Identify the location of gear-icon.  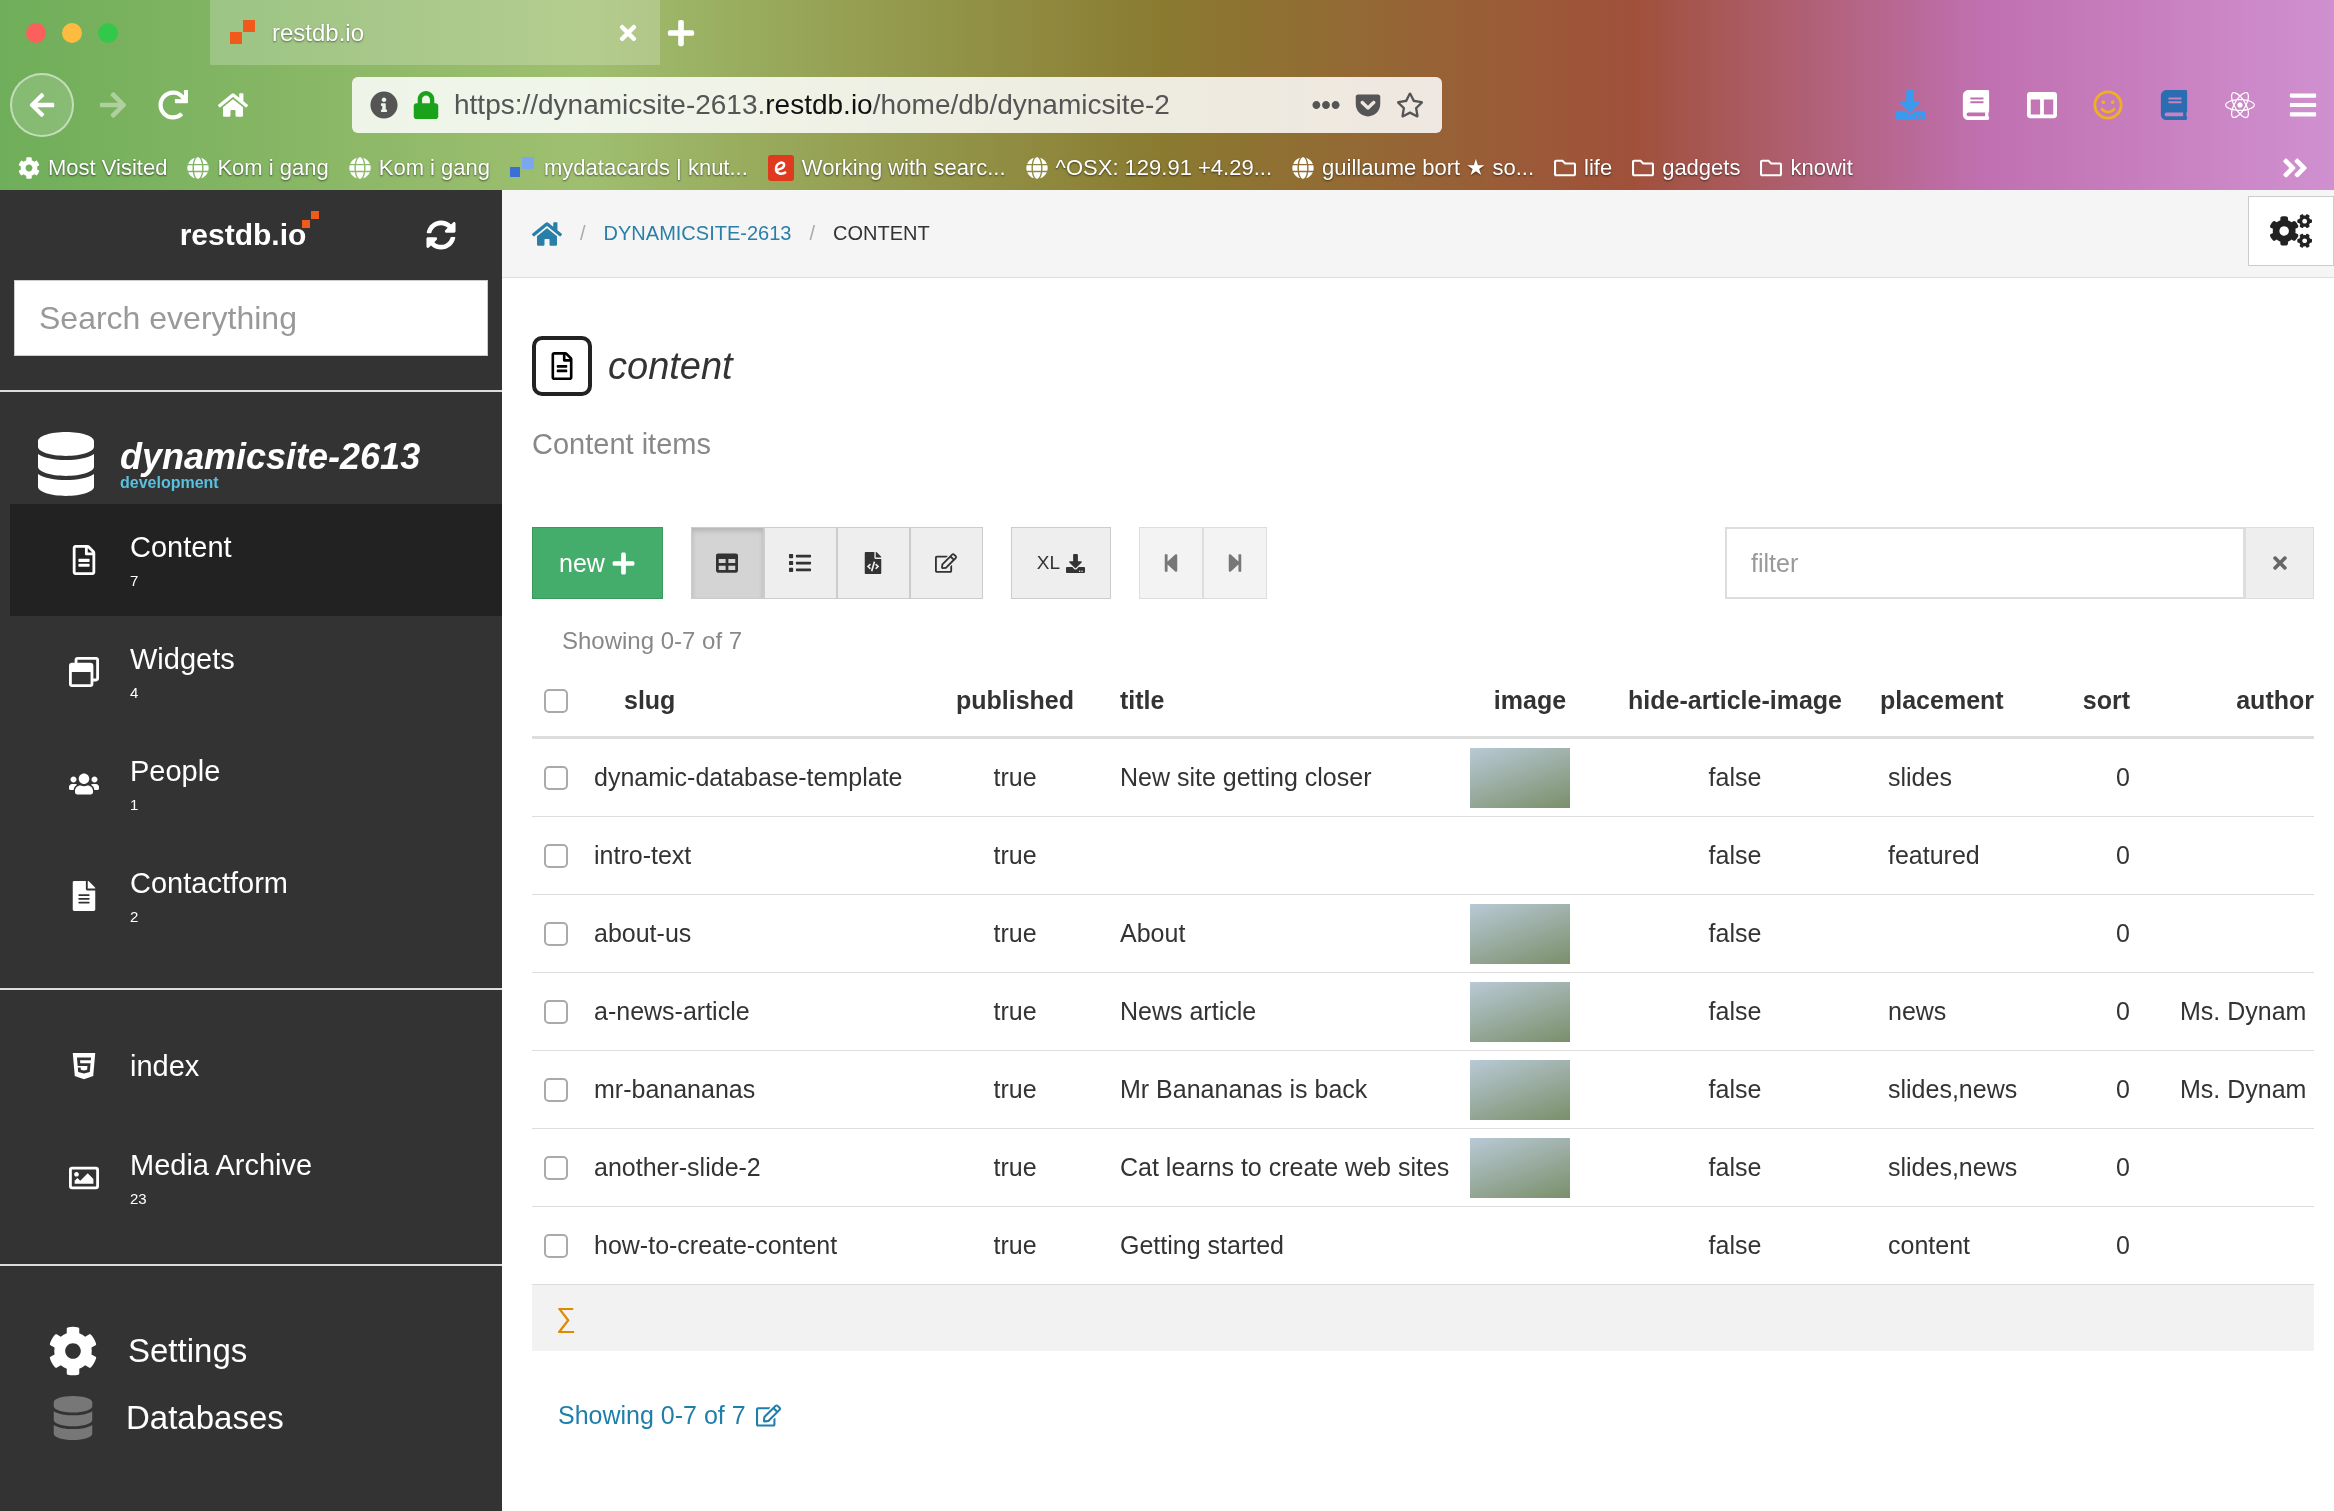
(29, 167).